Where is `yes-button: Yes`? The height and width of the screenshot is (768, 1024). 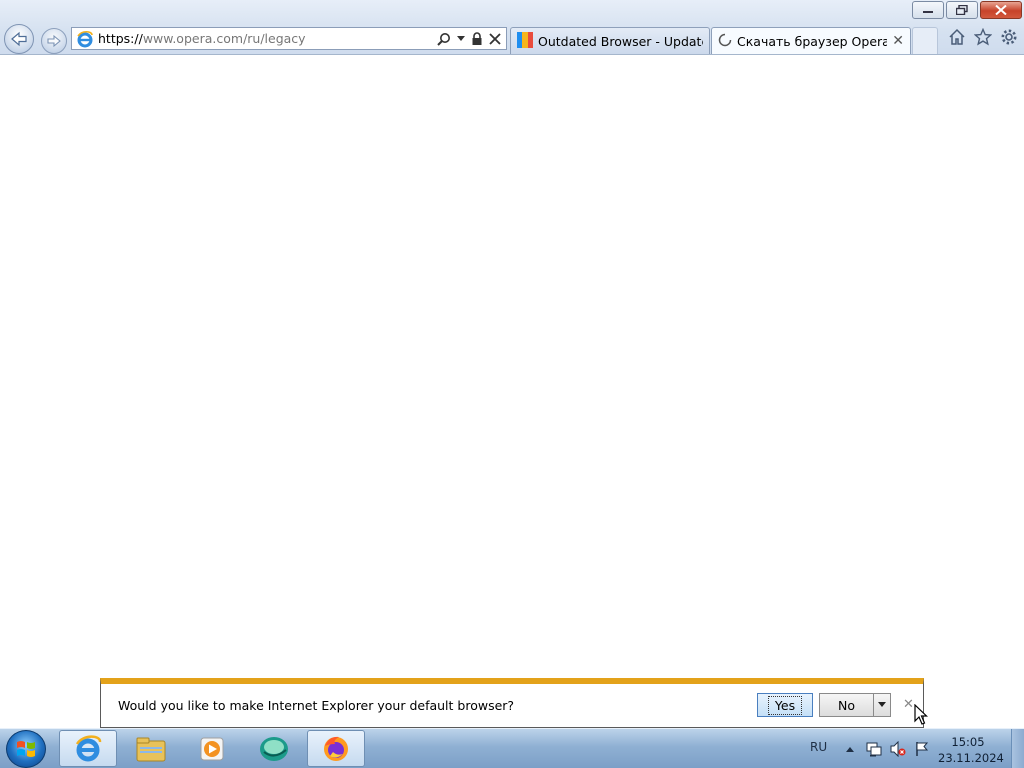
yes-button: Yes is located at coordinates (785, 705).